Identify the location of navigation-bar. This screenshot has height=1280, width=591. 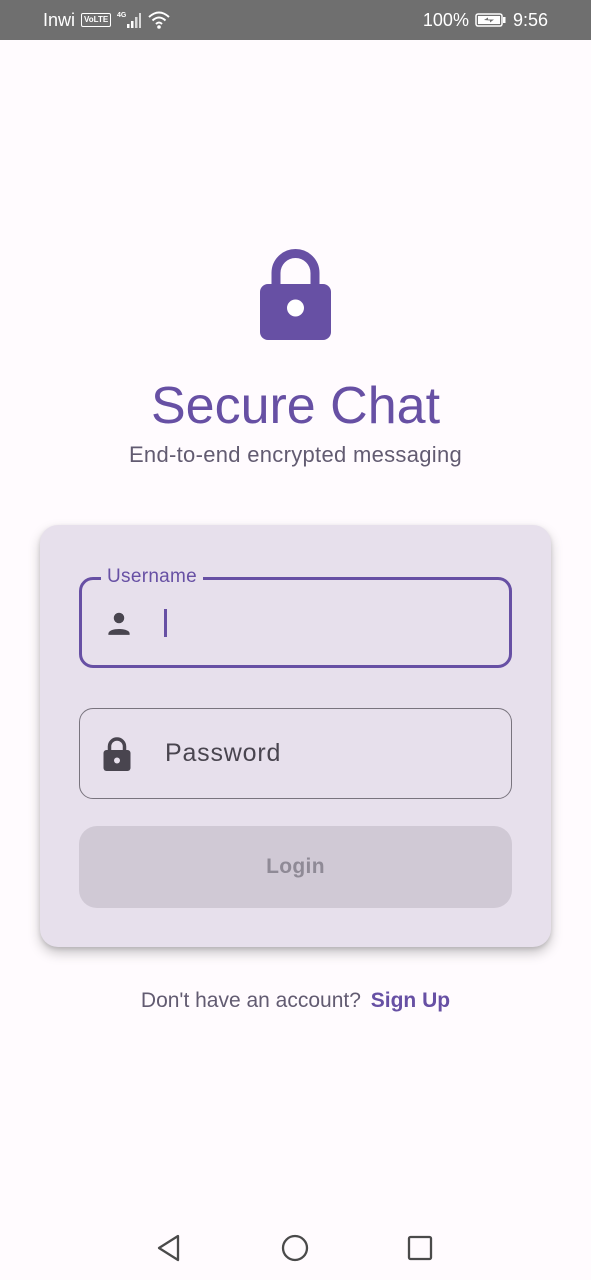
(295, 1248).